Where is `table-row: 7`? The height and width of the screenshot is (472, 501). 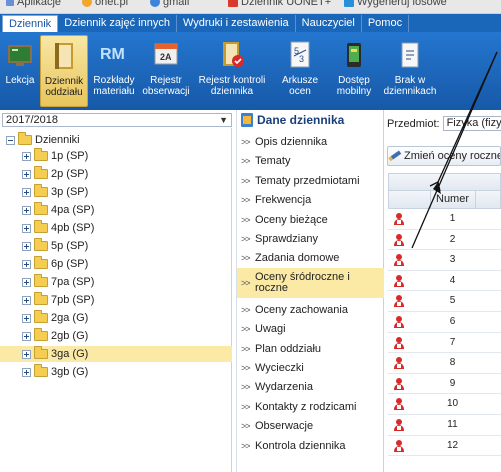 table-row: 7 is located at coordinates (444, 343).